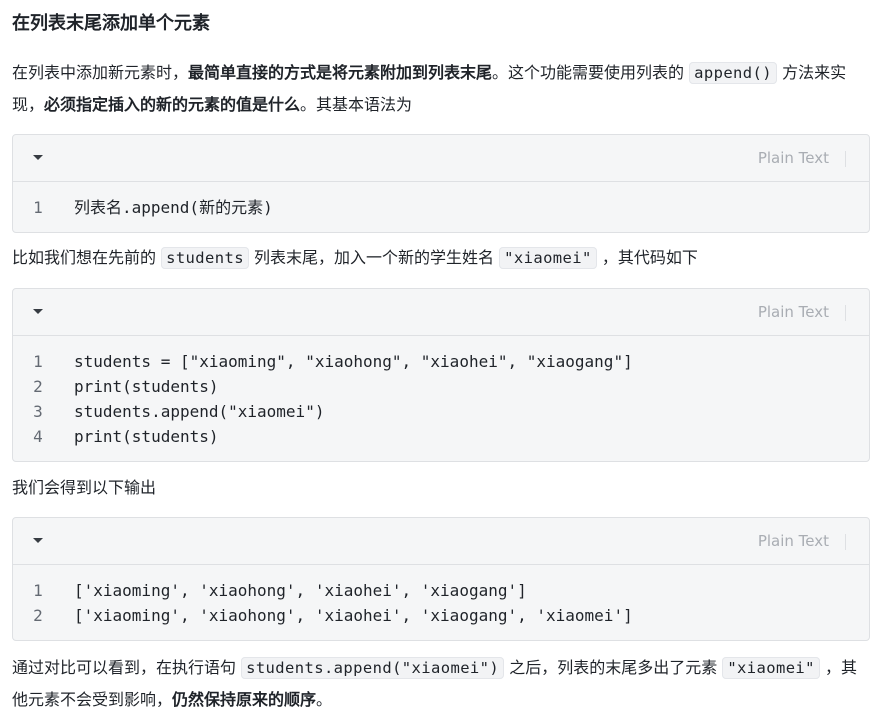  I want to click on paragraph-output-intro: 我们会得到以下输出, so click(441, 487).